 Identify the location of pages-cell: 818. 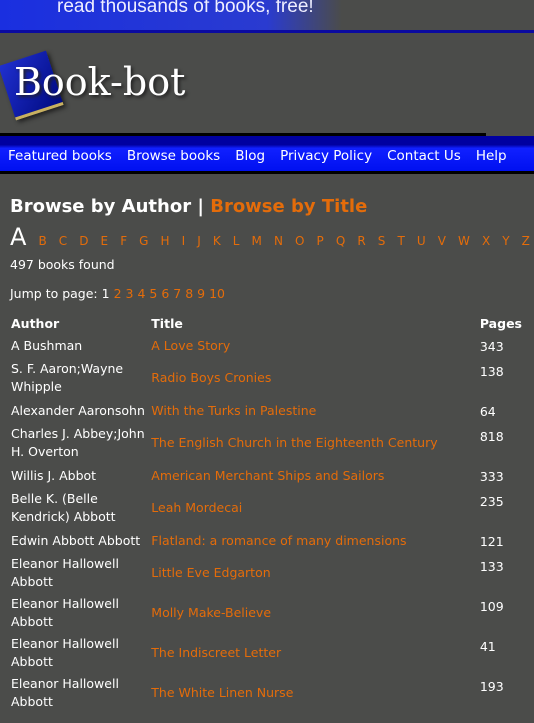
(491, 436).